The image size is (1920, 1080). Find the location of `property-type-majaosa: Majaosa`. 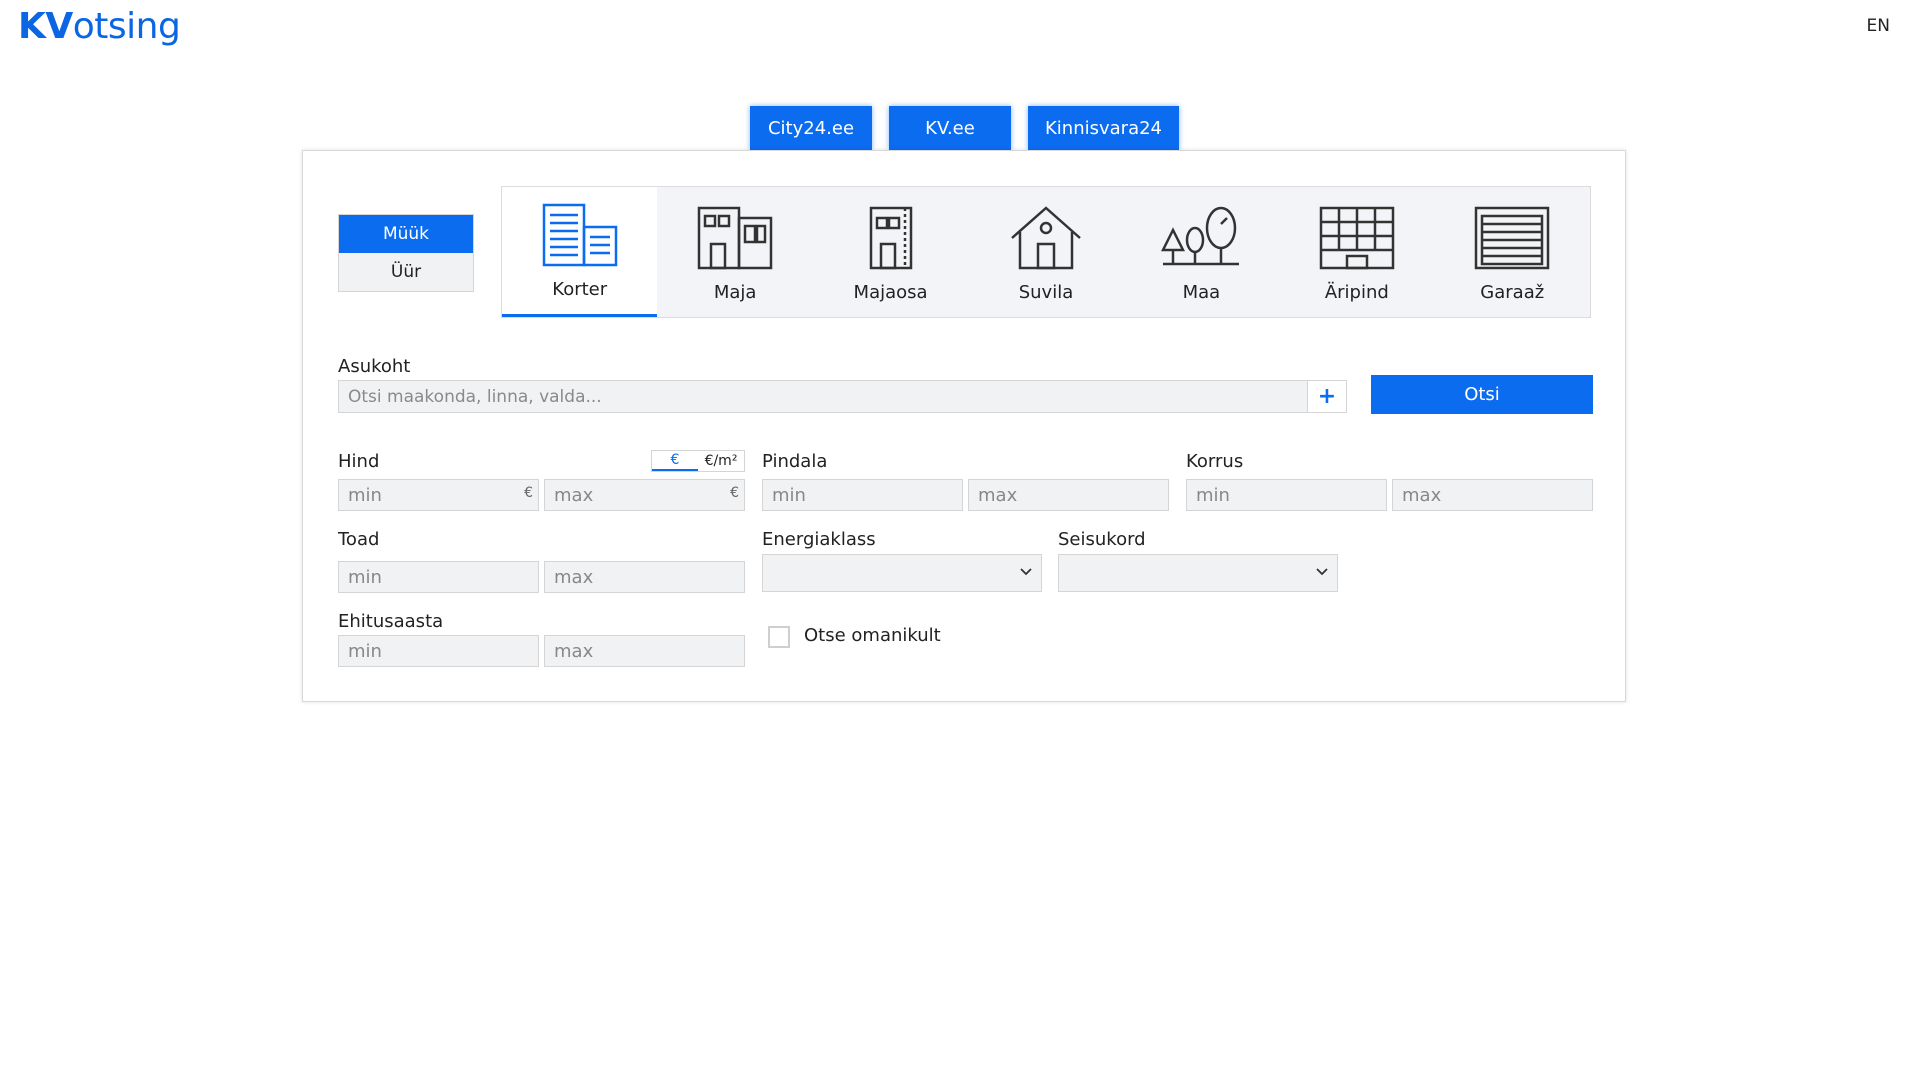

property-type-majaosa: Majaosa is located at coordinates (890, 252).